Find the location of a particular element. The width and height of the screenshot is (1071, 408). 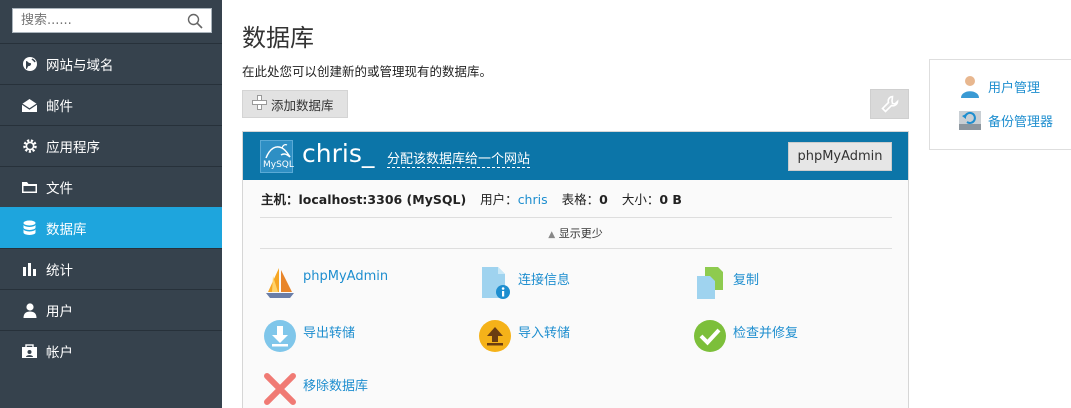

export-download-icon is located at coordinates (280, 336).